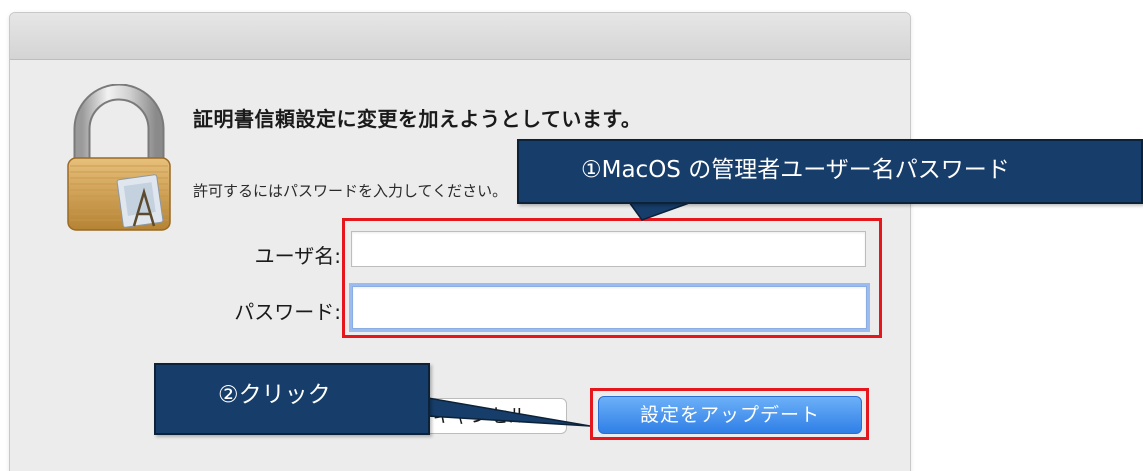 The width and height of the screenshot is (1143, 471). What do you see at coordinates (509, 412) in the screenshot?
I see `callout-2-pointer` at bounding box center [509, 412].